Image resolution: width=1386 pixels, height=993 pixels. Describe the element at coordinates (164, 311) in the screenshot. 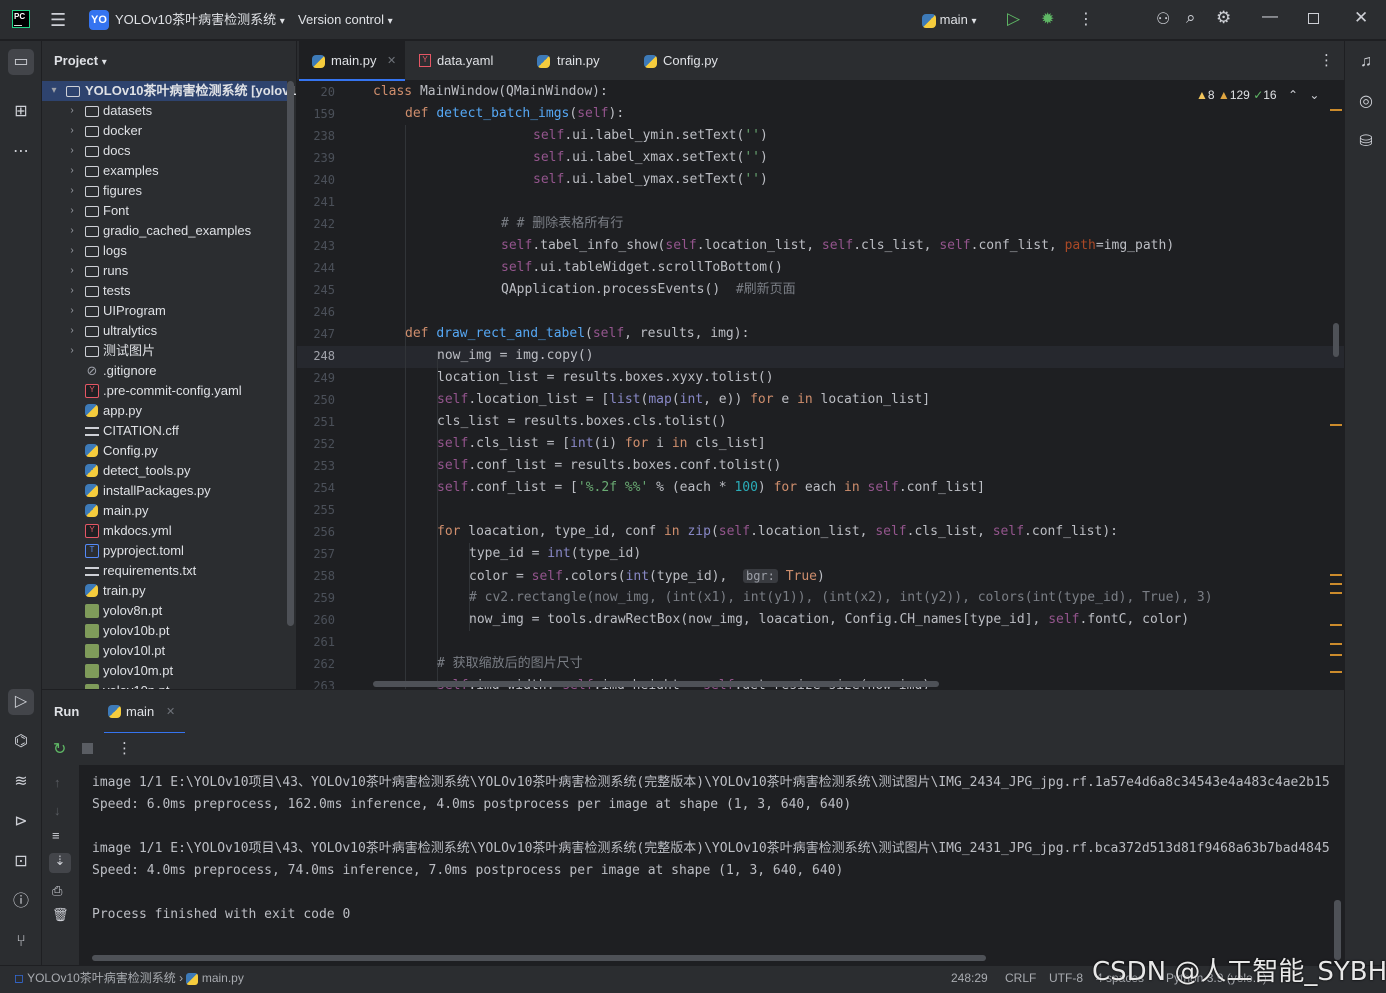

I see `tree-item: › UIProgram` at that location.